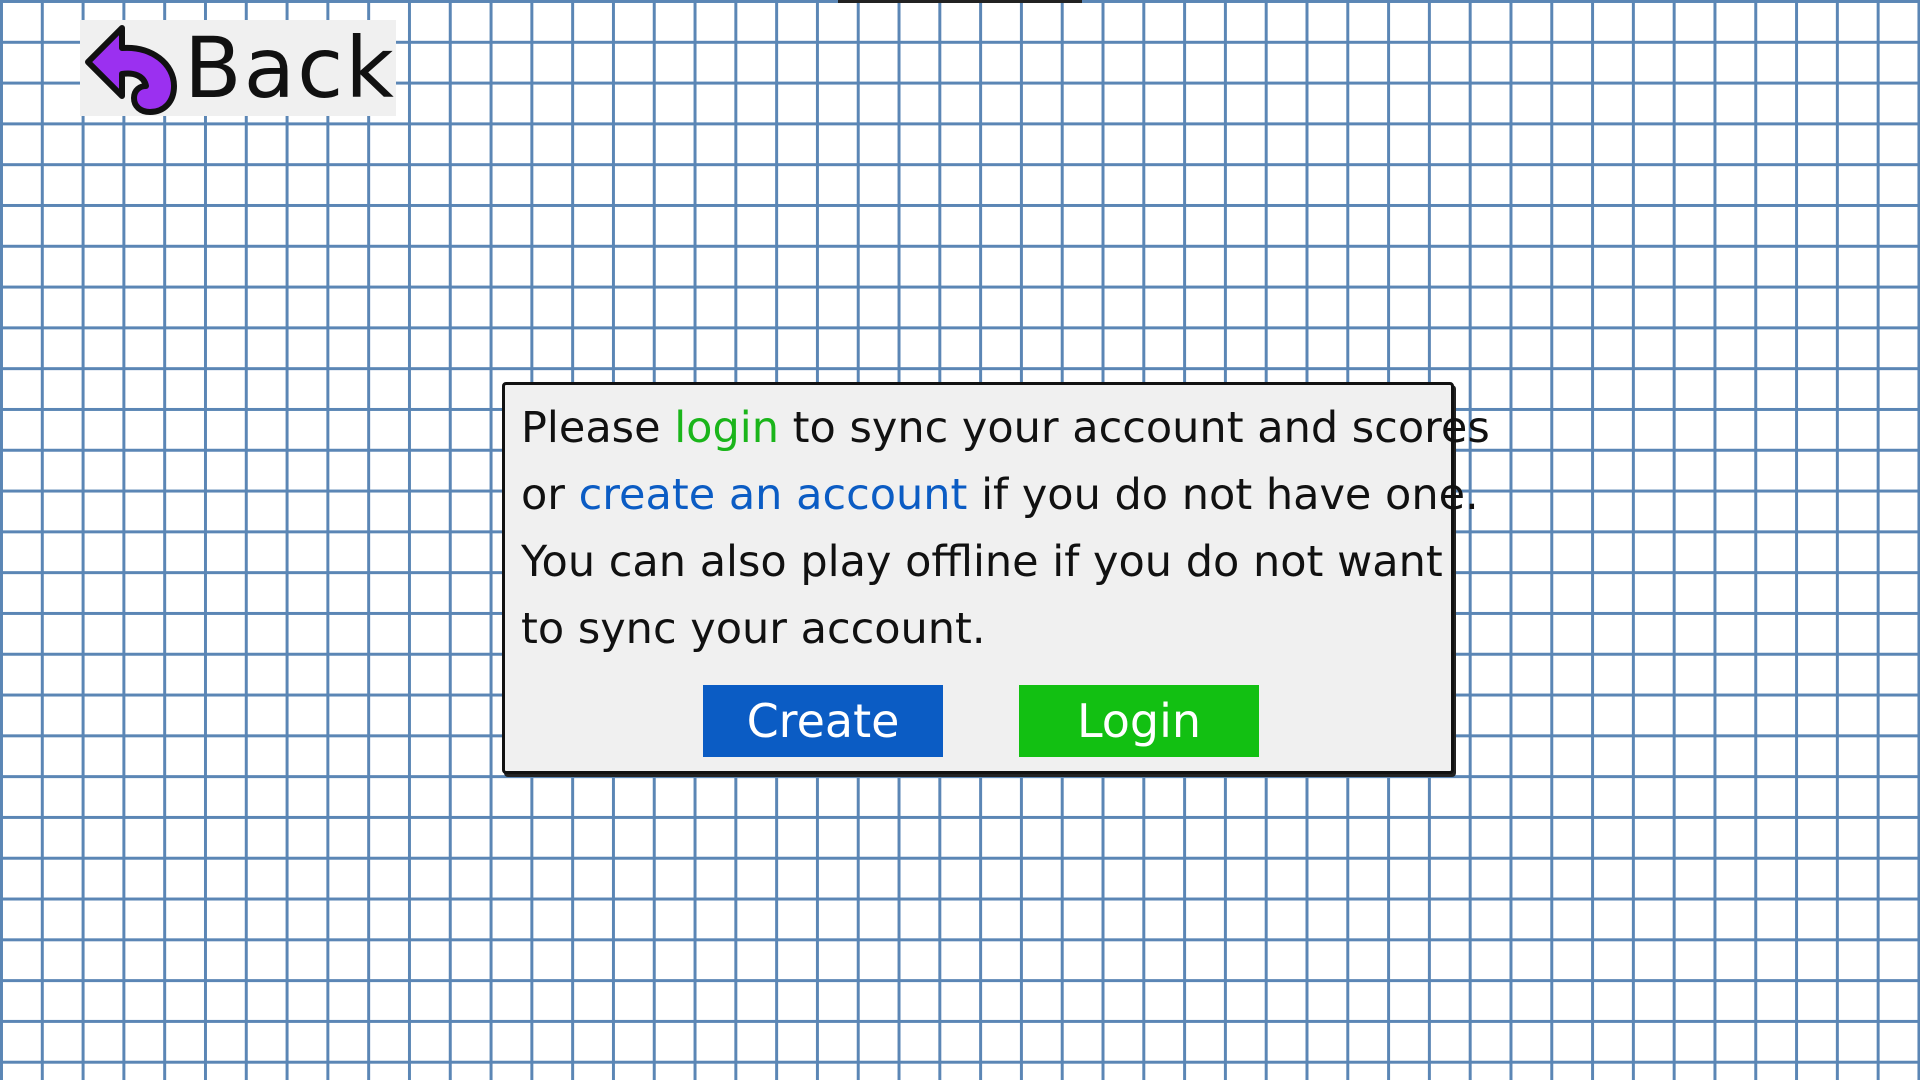 The image size is (1920, 1080). Describe the element at coordinates (290, 68) in the screenshot. I see `back-label: Back` at that location.